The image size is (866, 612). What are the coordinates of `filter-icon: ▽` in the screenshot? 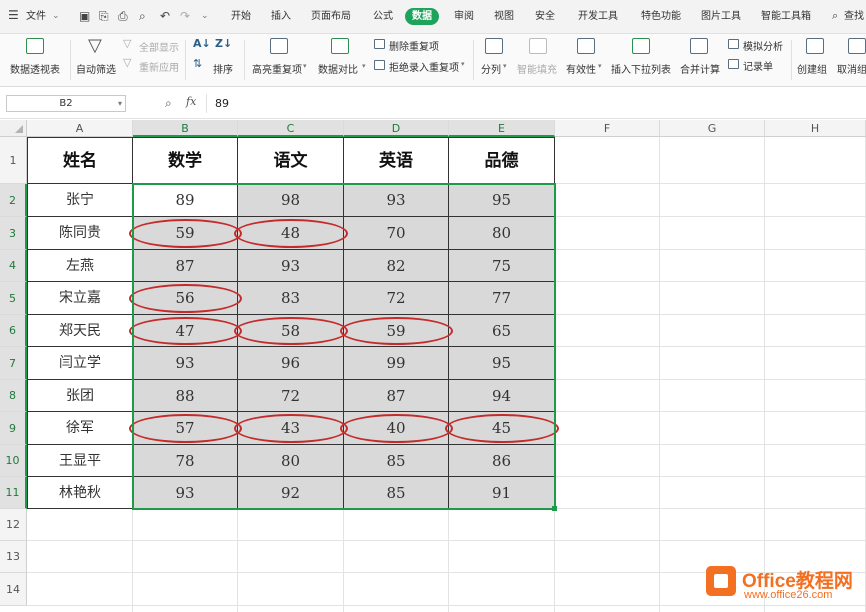 It's located at (95, 45).